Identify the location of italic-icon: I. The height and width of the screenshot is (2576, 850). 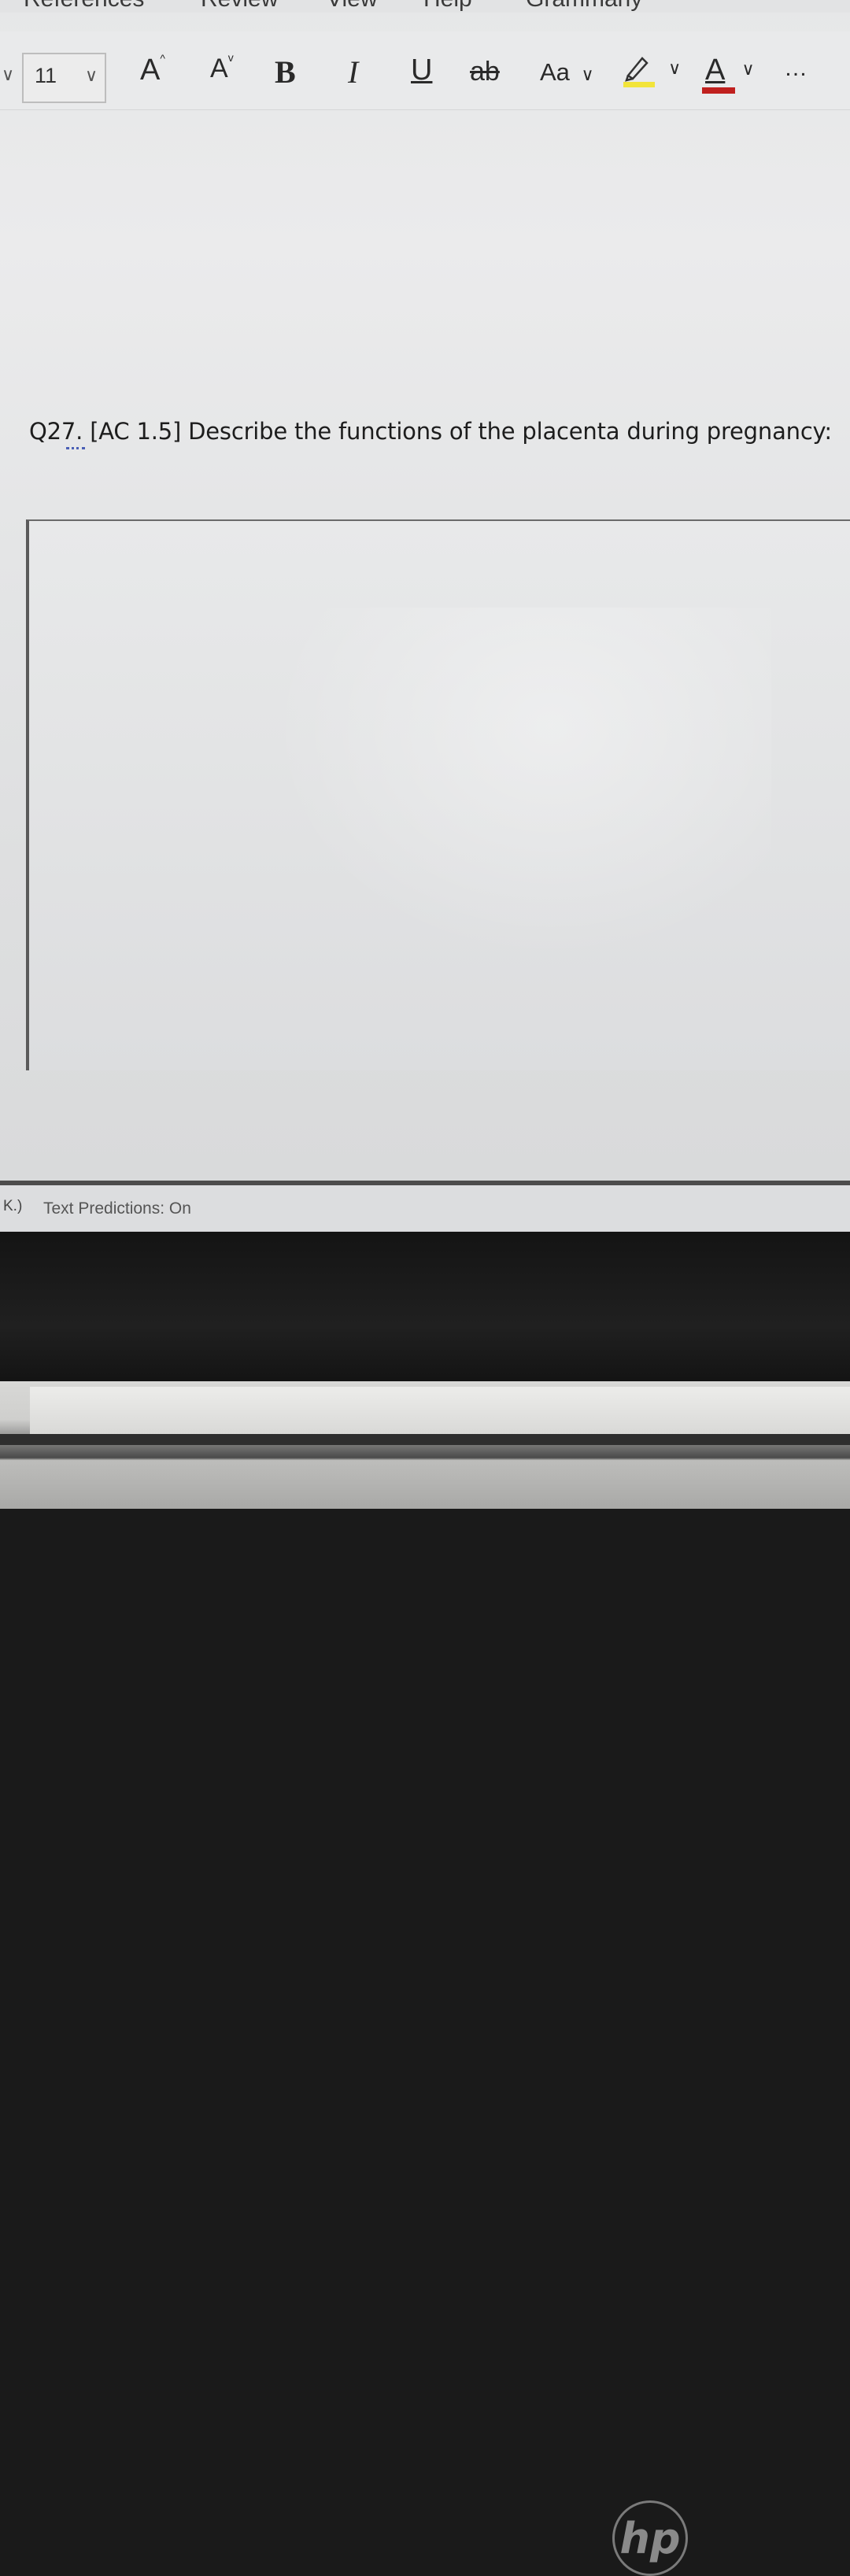
(353, 72).